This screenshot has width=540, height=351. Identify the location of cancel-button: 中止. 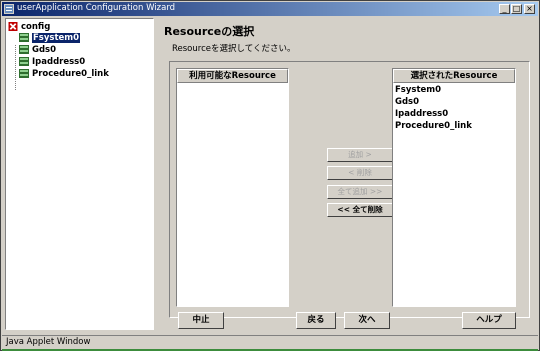
(201, 320).